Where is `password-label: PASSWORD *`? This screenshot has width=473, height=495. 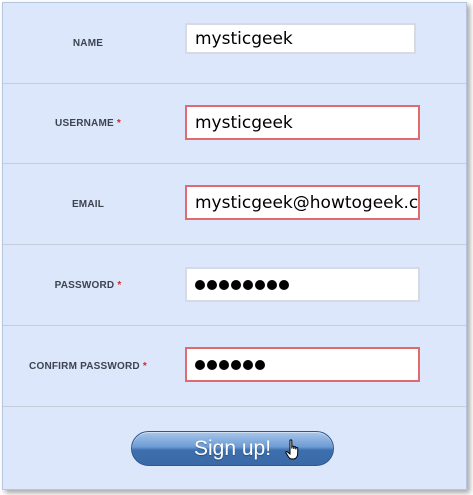 password-label: PASSWORD * is located at coordinates (88, 285).